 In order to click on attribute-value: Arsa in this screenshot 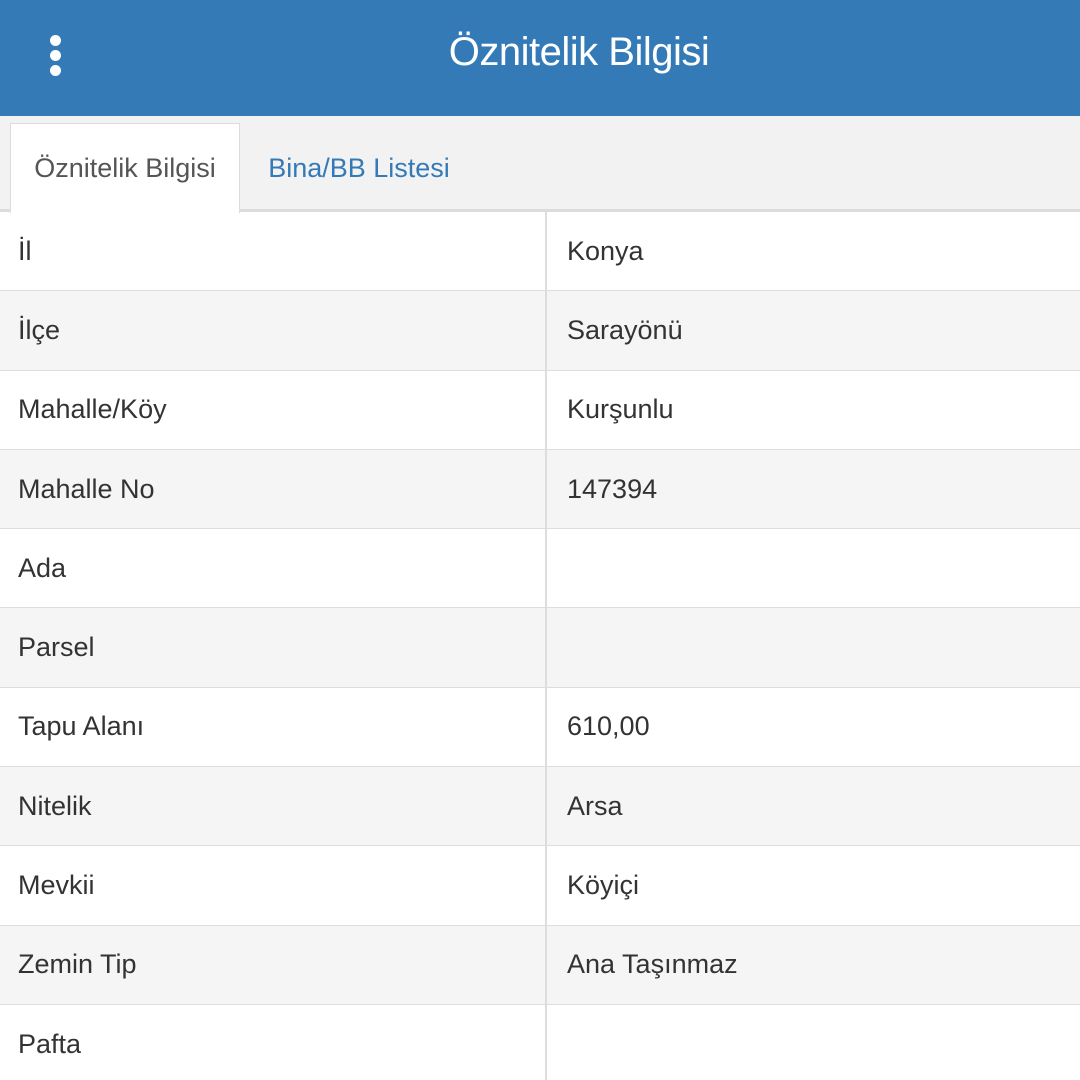, I will do `click(595, 805)`.